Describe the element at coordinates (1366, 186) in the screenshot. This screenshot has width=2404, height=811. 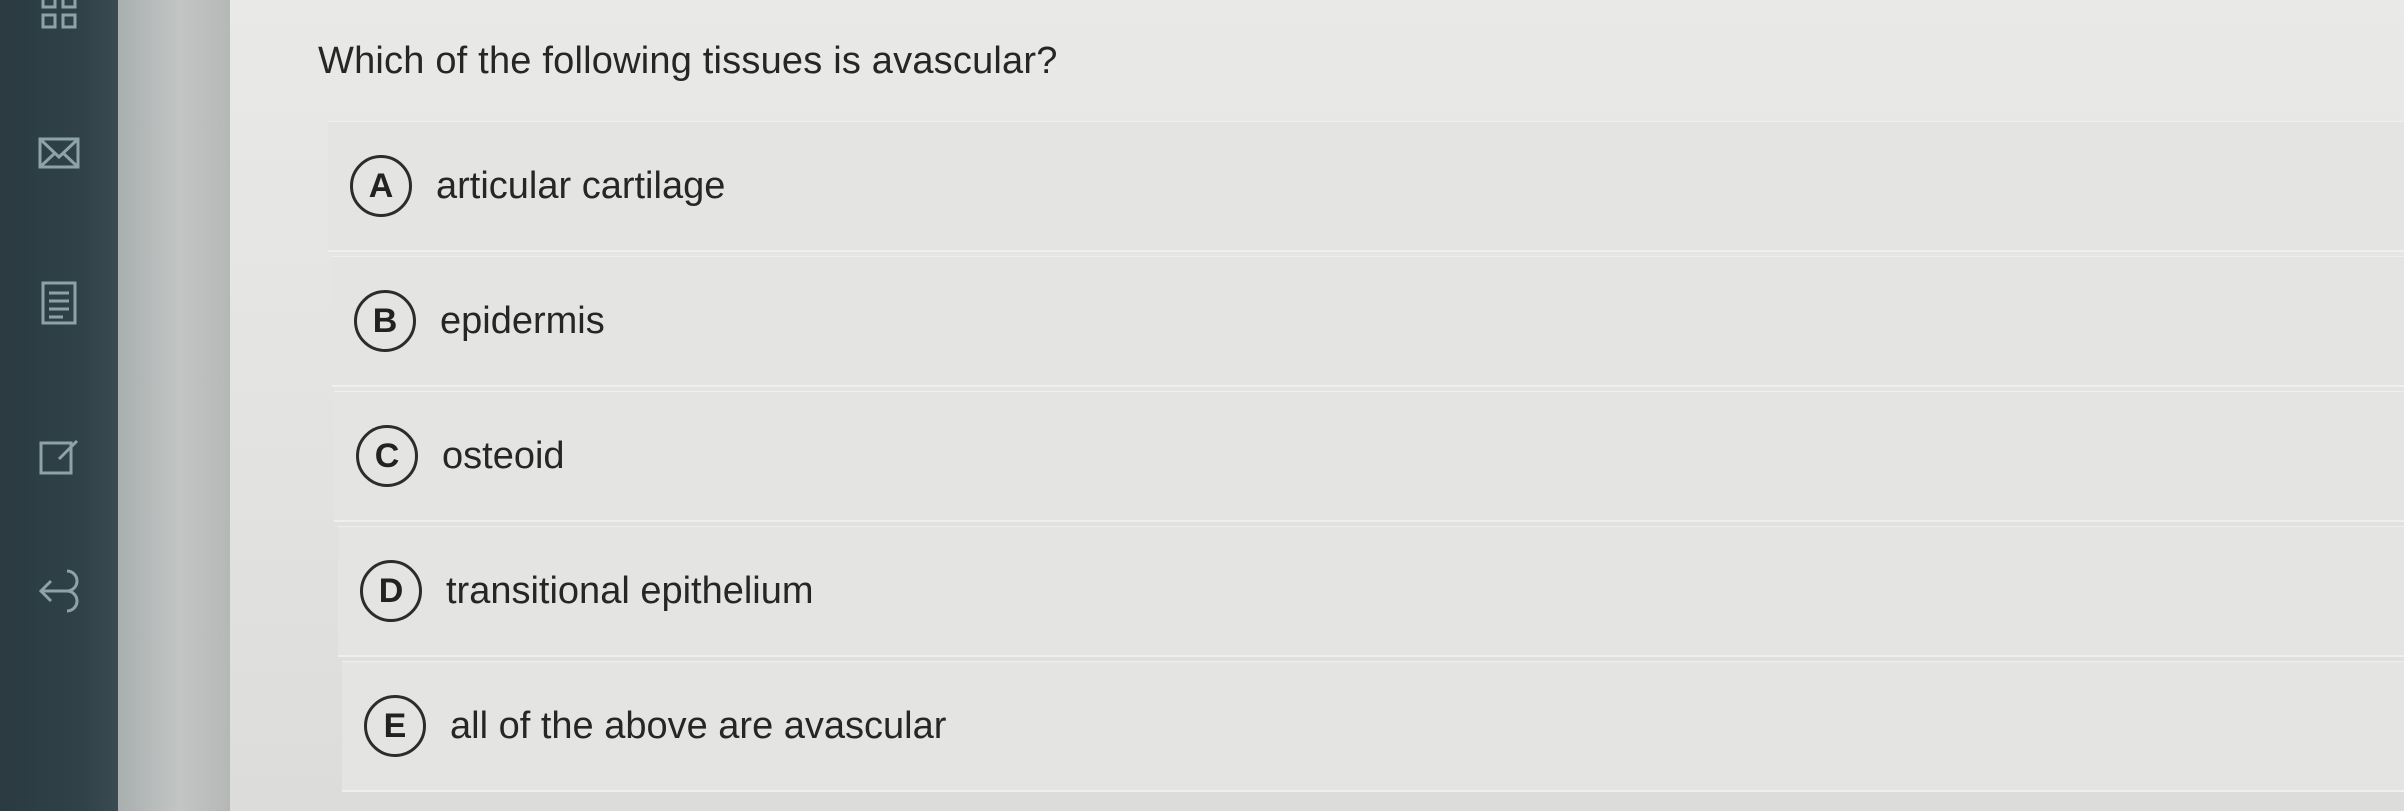
I see `option-a: A articular cartilage` at that location.